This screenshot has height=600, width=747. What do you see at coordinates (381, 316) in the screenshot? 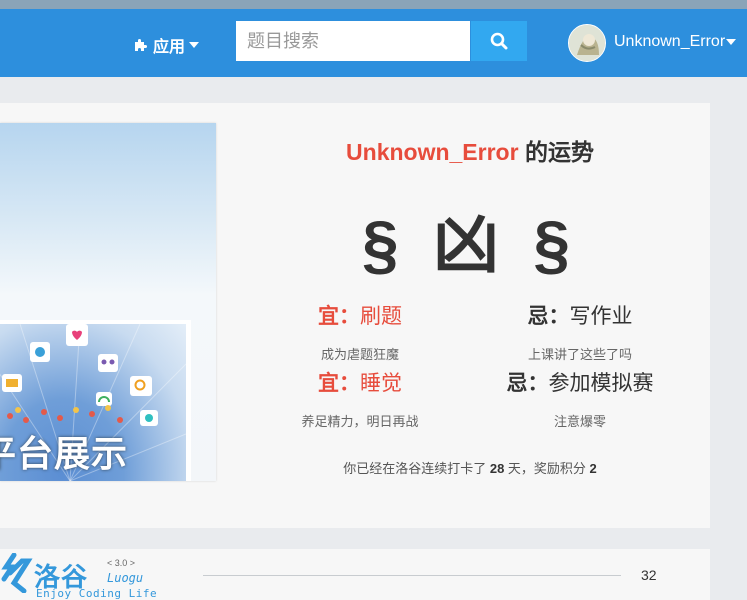
I see `fortune-item-activity: 刷题` at bounding box center [381, 316].